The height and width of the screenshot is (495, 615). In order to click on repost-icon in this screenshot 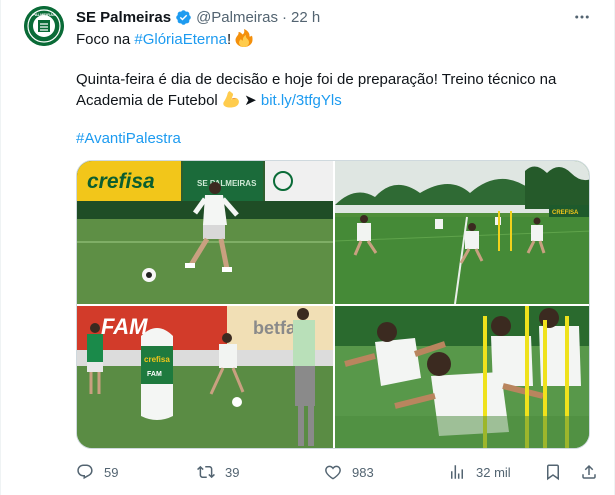, I will do `click(206, 472)`.